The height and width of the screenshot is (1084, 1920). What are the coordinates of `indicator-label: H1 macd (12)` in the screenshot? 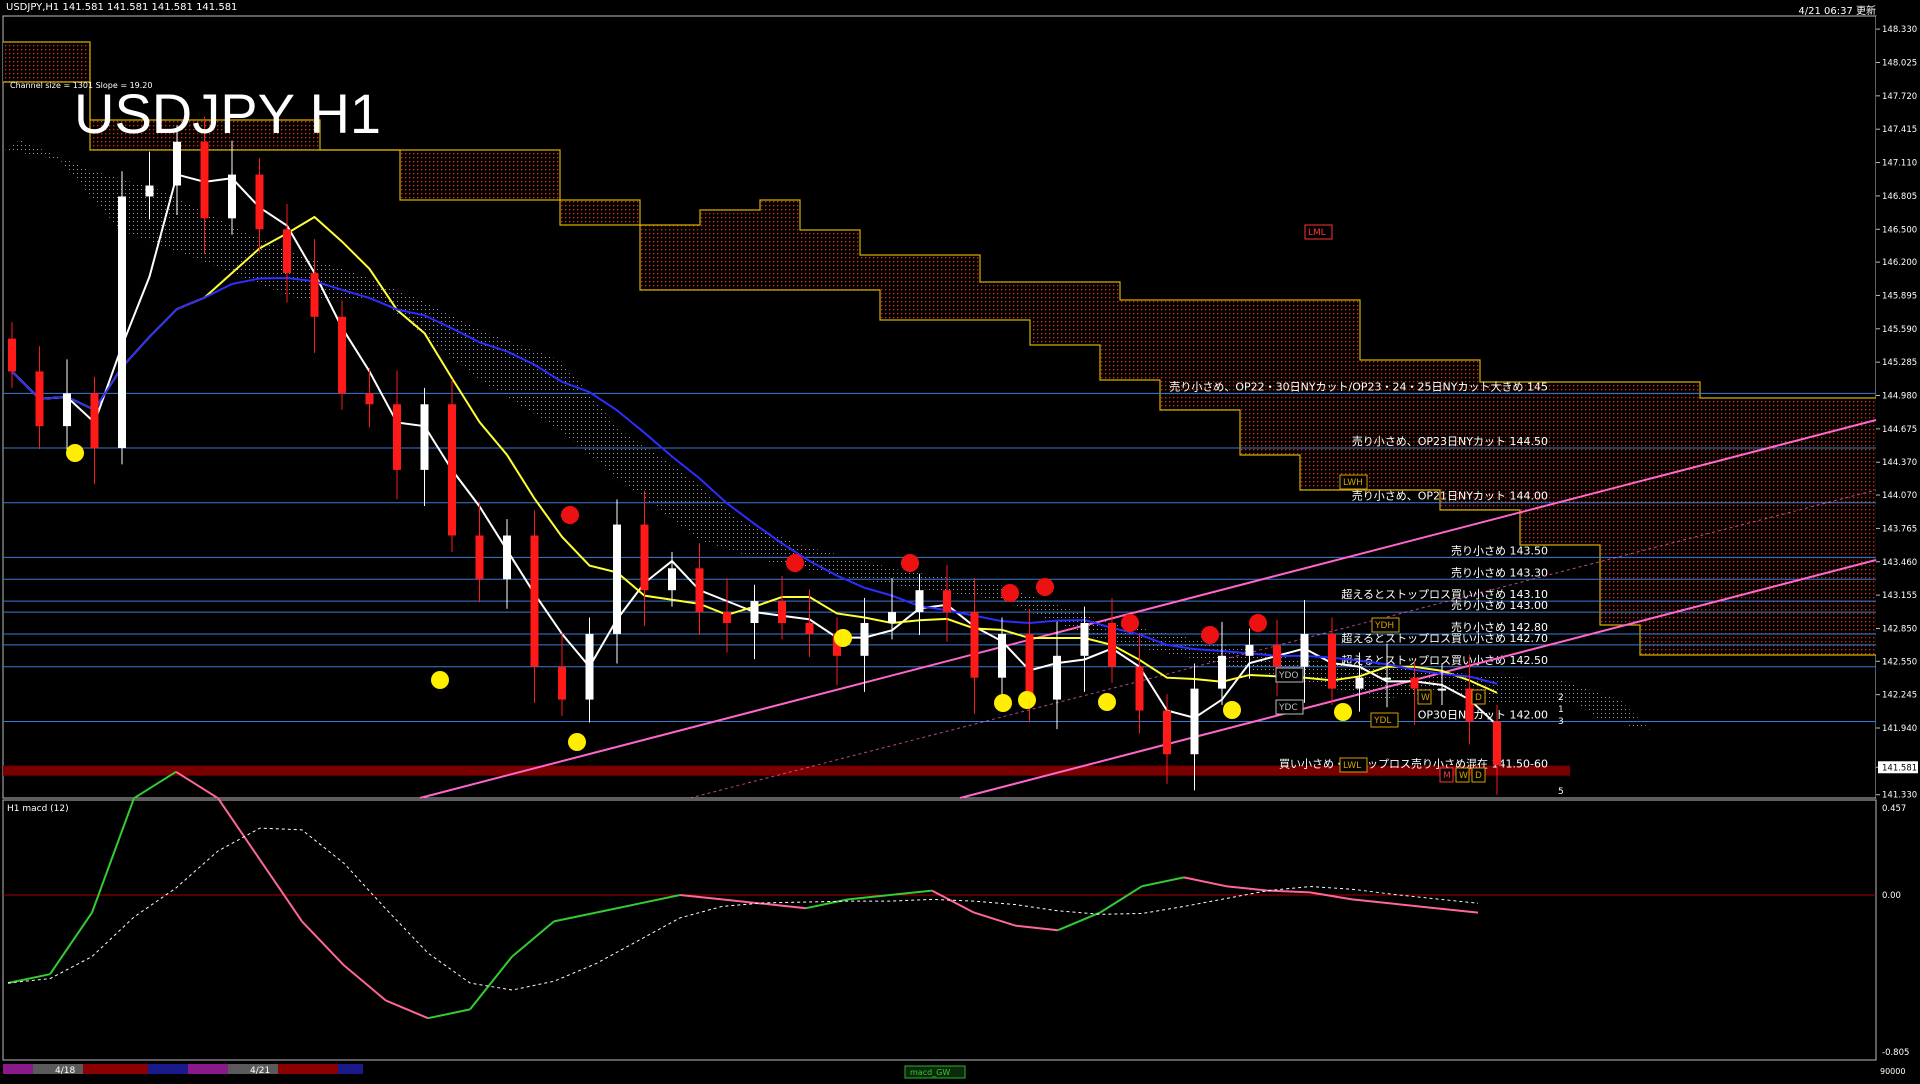 It's located at (38, 809).